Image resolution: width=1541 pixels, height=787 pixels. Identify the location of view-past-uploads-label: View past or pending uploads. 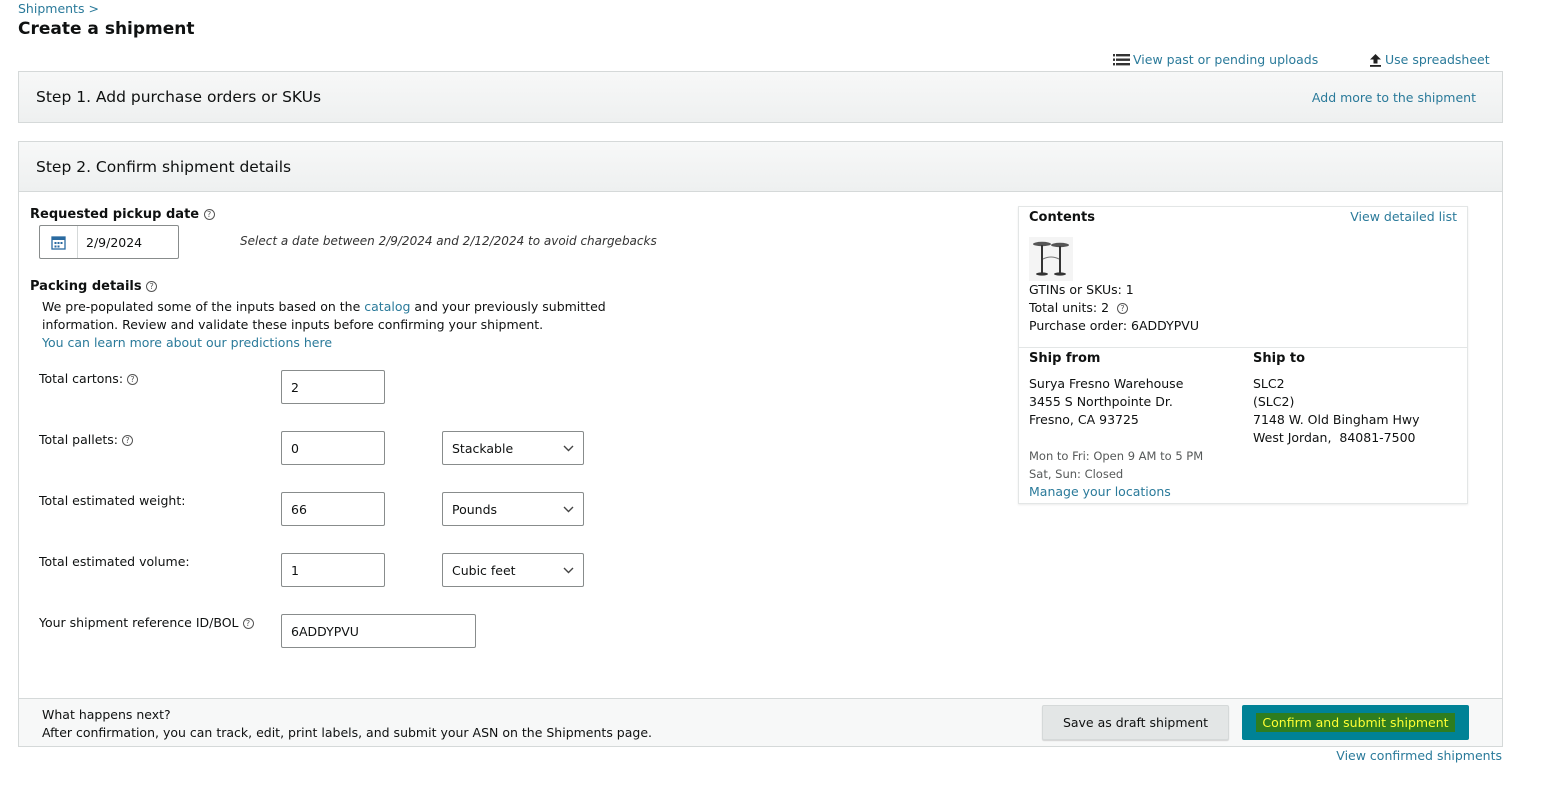
(1225, 59).